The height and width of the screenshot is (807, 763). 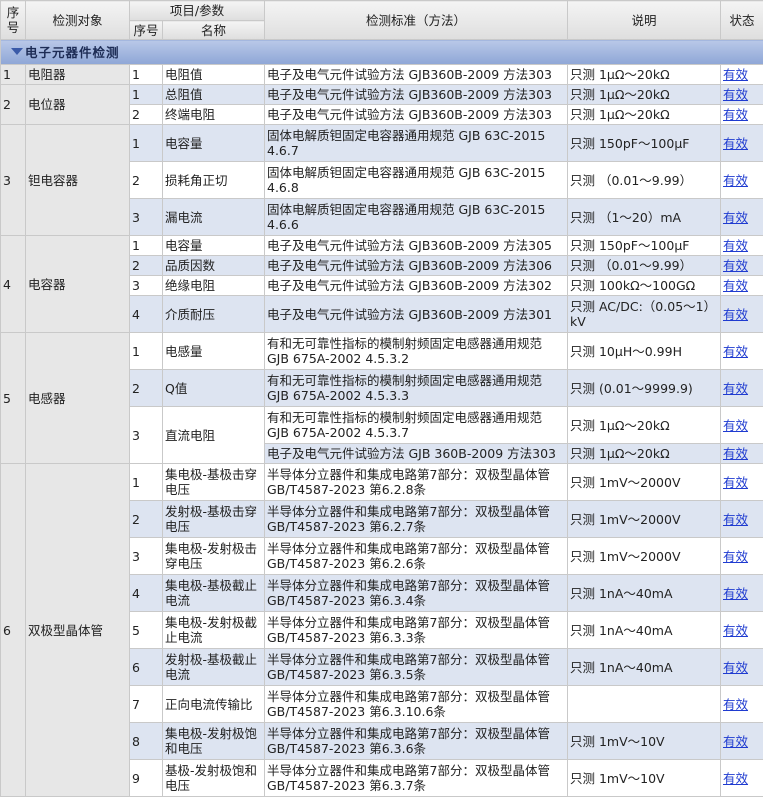 I want to click on row-sub-seq: 6, so click(x=146, y=667).